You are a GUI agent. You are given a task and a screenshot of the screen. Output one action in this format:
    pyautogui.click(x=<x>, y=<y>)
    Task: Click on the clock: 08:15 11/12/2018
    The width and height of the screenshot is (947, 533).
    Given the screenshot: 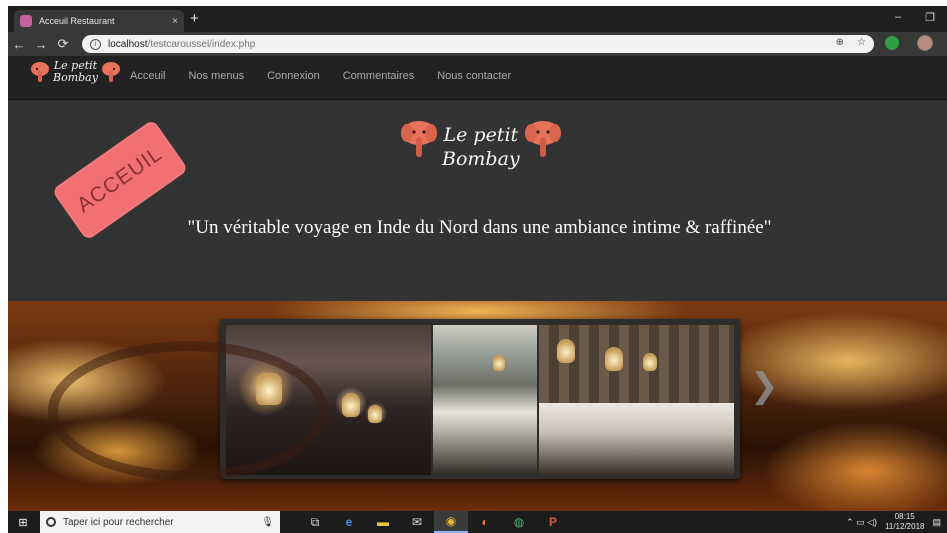 What is the action you would take?
    pyautogui.click(x=904, y=522)
    